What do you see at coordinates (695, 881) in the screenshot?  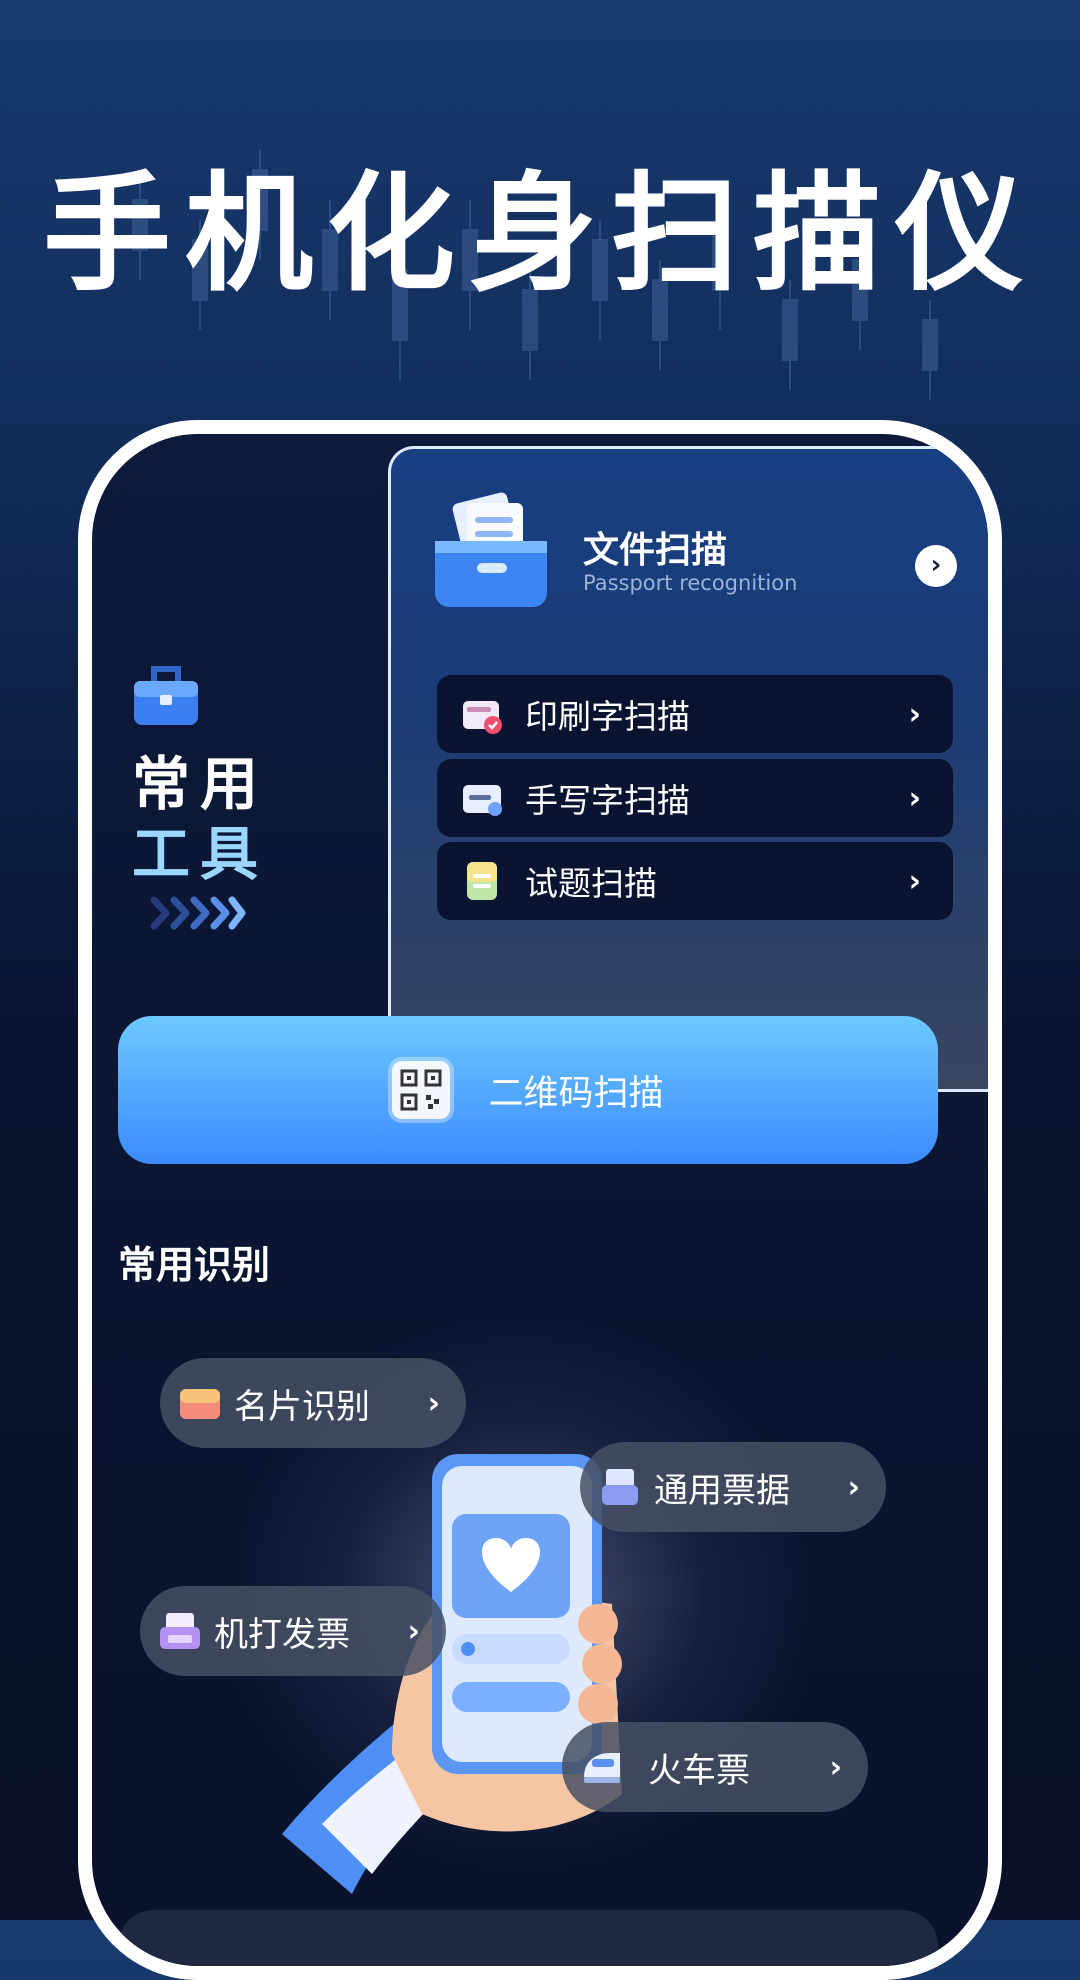 I see `exam-paper-scan-button: 试题扫描 ›` at bounding box center [695, 881].